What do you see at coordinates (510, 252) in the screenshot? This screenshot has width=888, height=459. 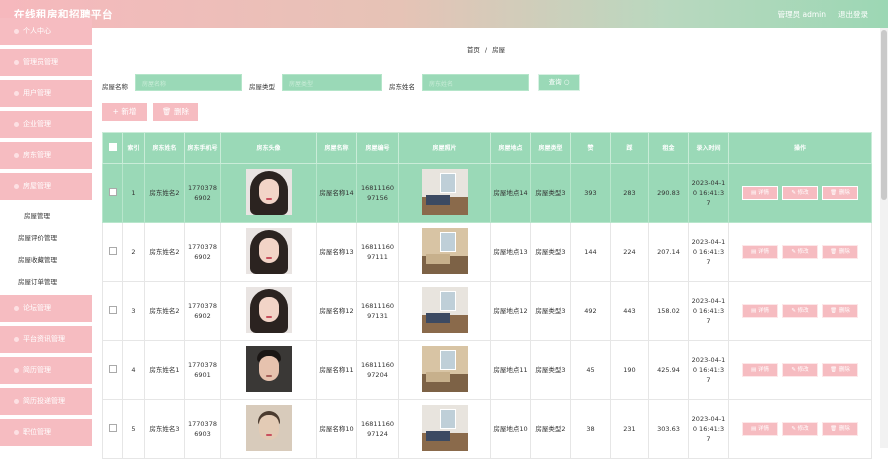 I see `cell-location: 房屋地点13` at bounding box center [510, 252].